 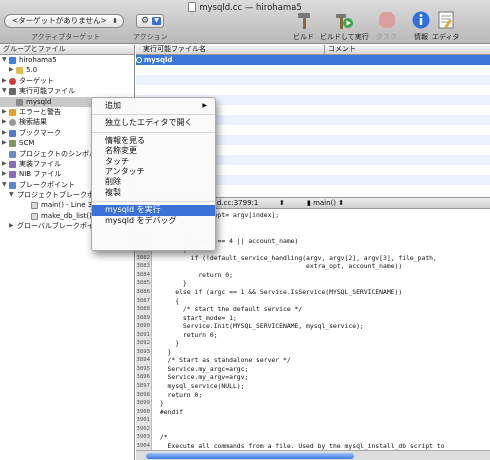 I want to click on info-label: 情報, so click(x=421, y=37).